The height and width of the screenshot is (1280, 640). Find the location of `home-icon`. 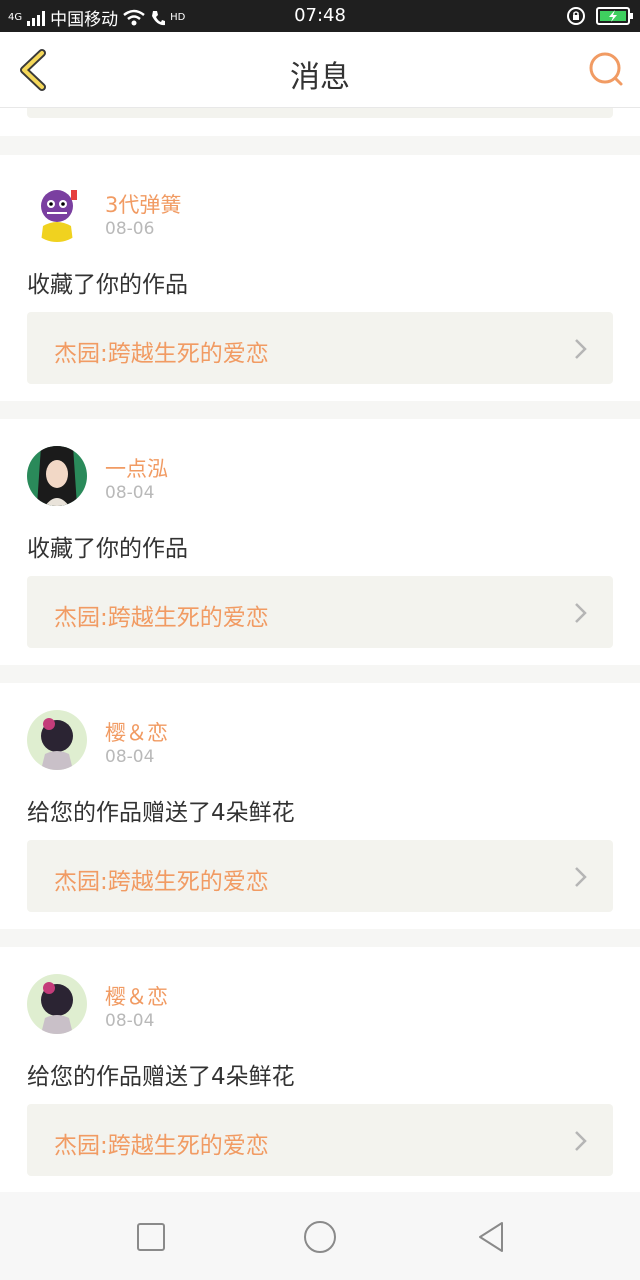

home-icon is located at coordinates (320, 1237).